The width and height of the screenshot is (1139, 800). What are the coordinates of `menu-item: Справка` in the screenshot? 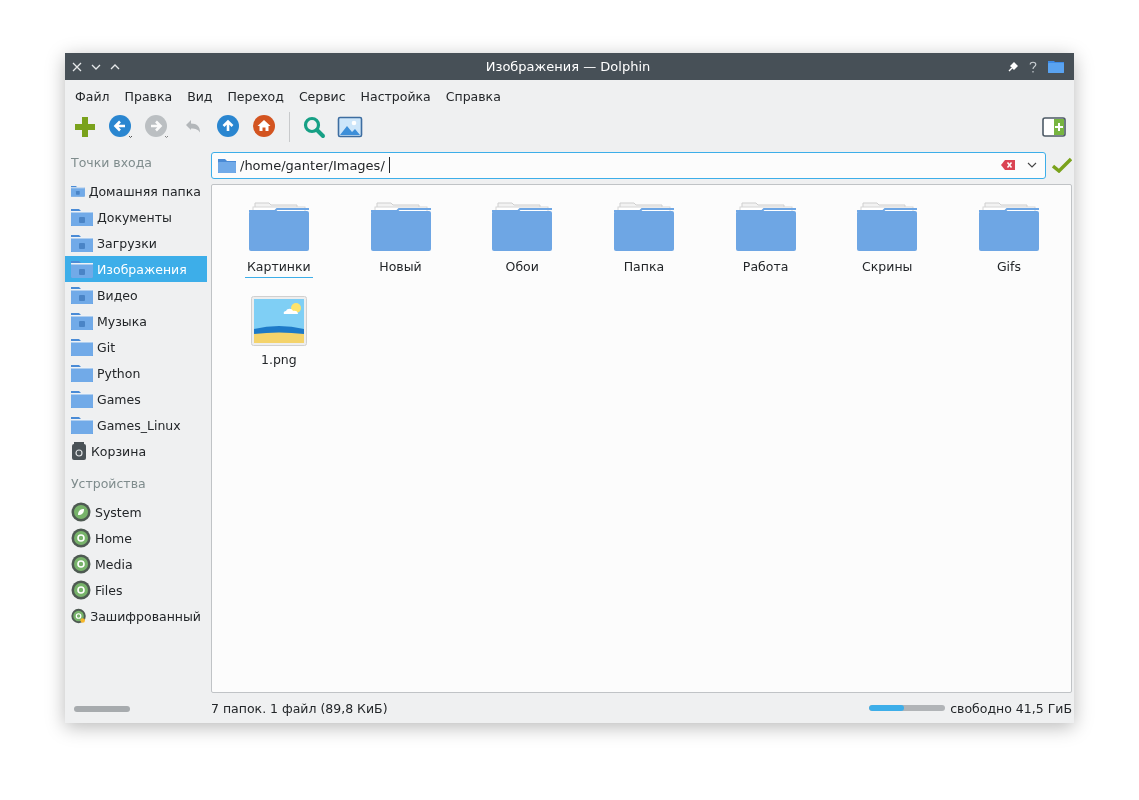 It's located at (473, 96).